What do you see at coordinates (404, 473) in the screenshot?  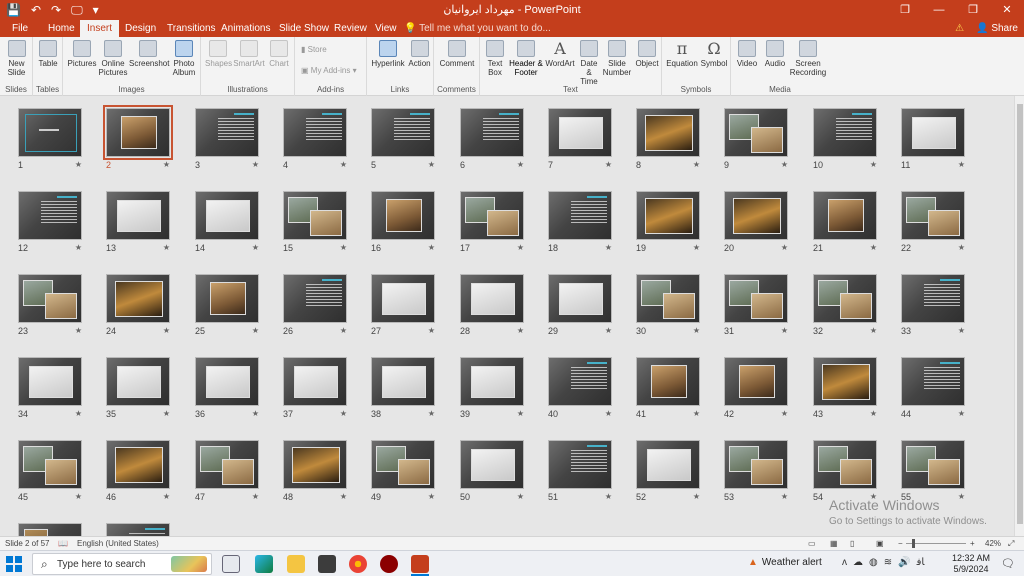 I see `slide-thumbnail: 49 ★` at bounding box center [404, 473].